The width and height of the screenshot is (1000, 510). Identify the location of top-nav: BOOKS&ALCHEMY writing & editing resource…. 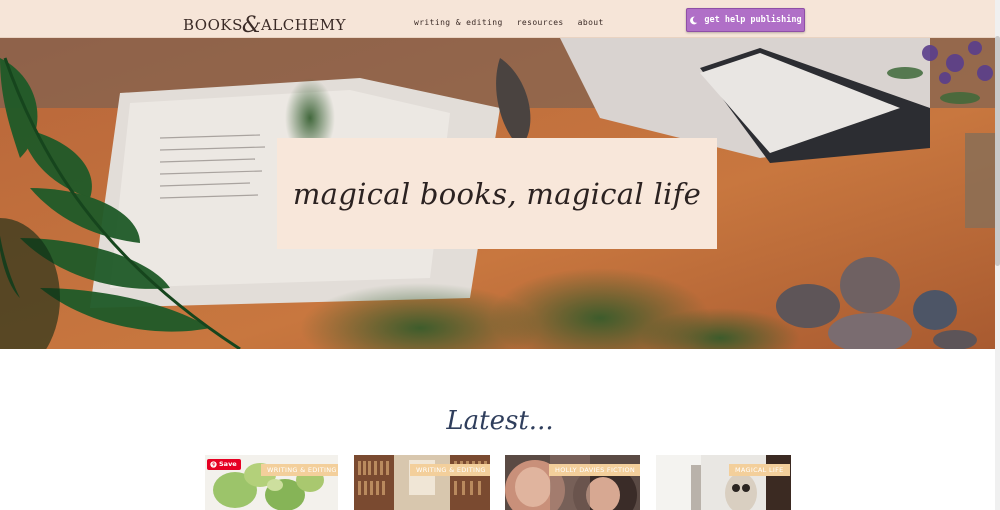
(500, 19).